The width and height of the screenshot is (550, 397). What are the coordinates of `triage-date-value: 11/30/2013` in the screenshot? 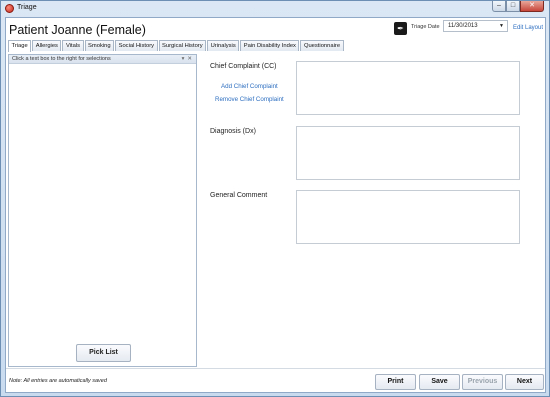 It's located at (463, 26).